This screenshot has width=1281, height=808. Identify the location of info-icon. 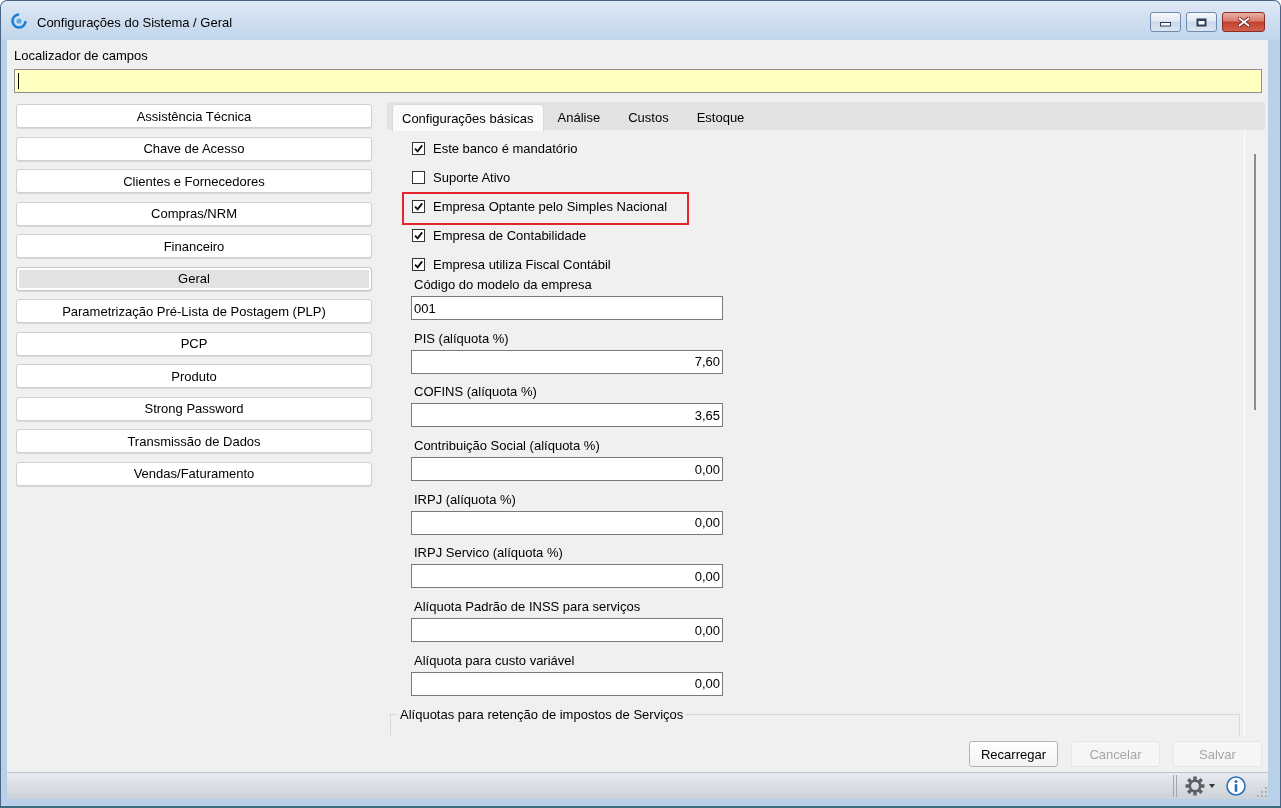
(1236, 786).